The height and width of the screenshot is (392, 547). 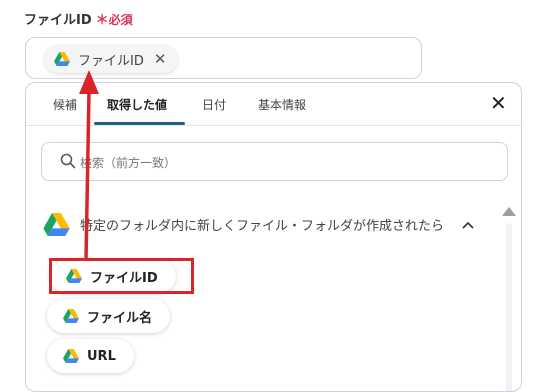 I want to click on annotation-arrow, so click(x=89, y=165).